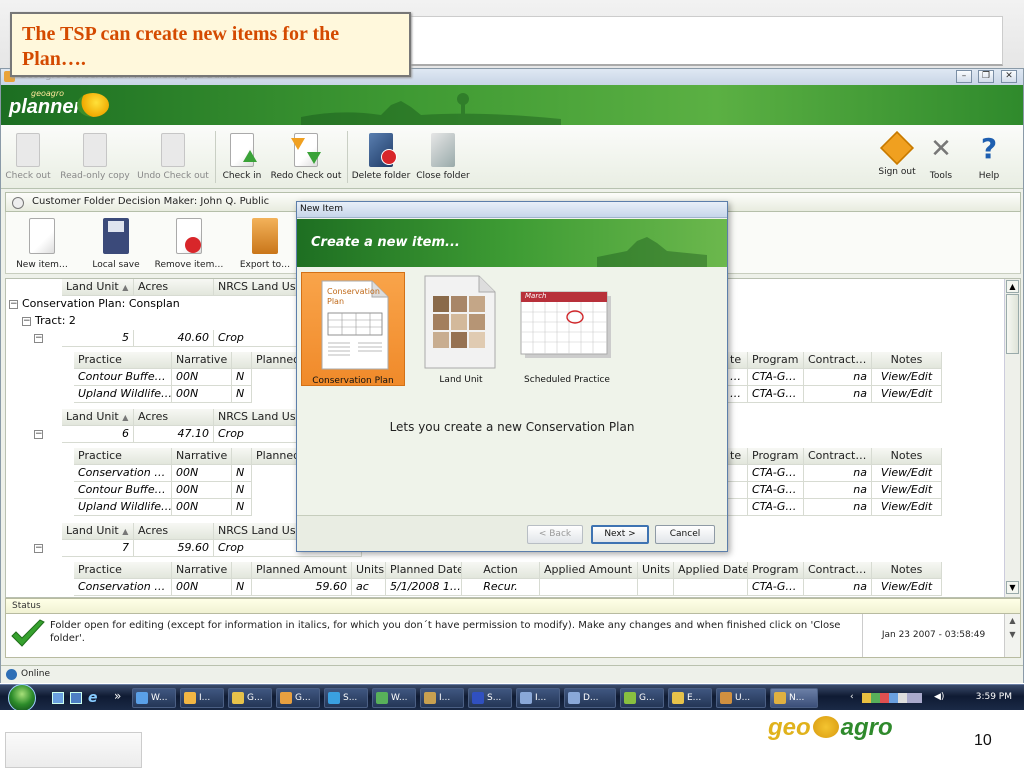 This screenshot has height=768, width=1024. What do you see at coordinates (501, 570) in the screenshot?
I see `col-action: Action` at bounding box center [501, 570].